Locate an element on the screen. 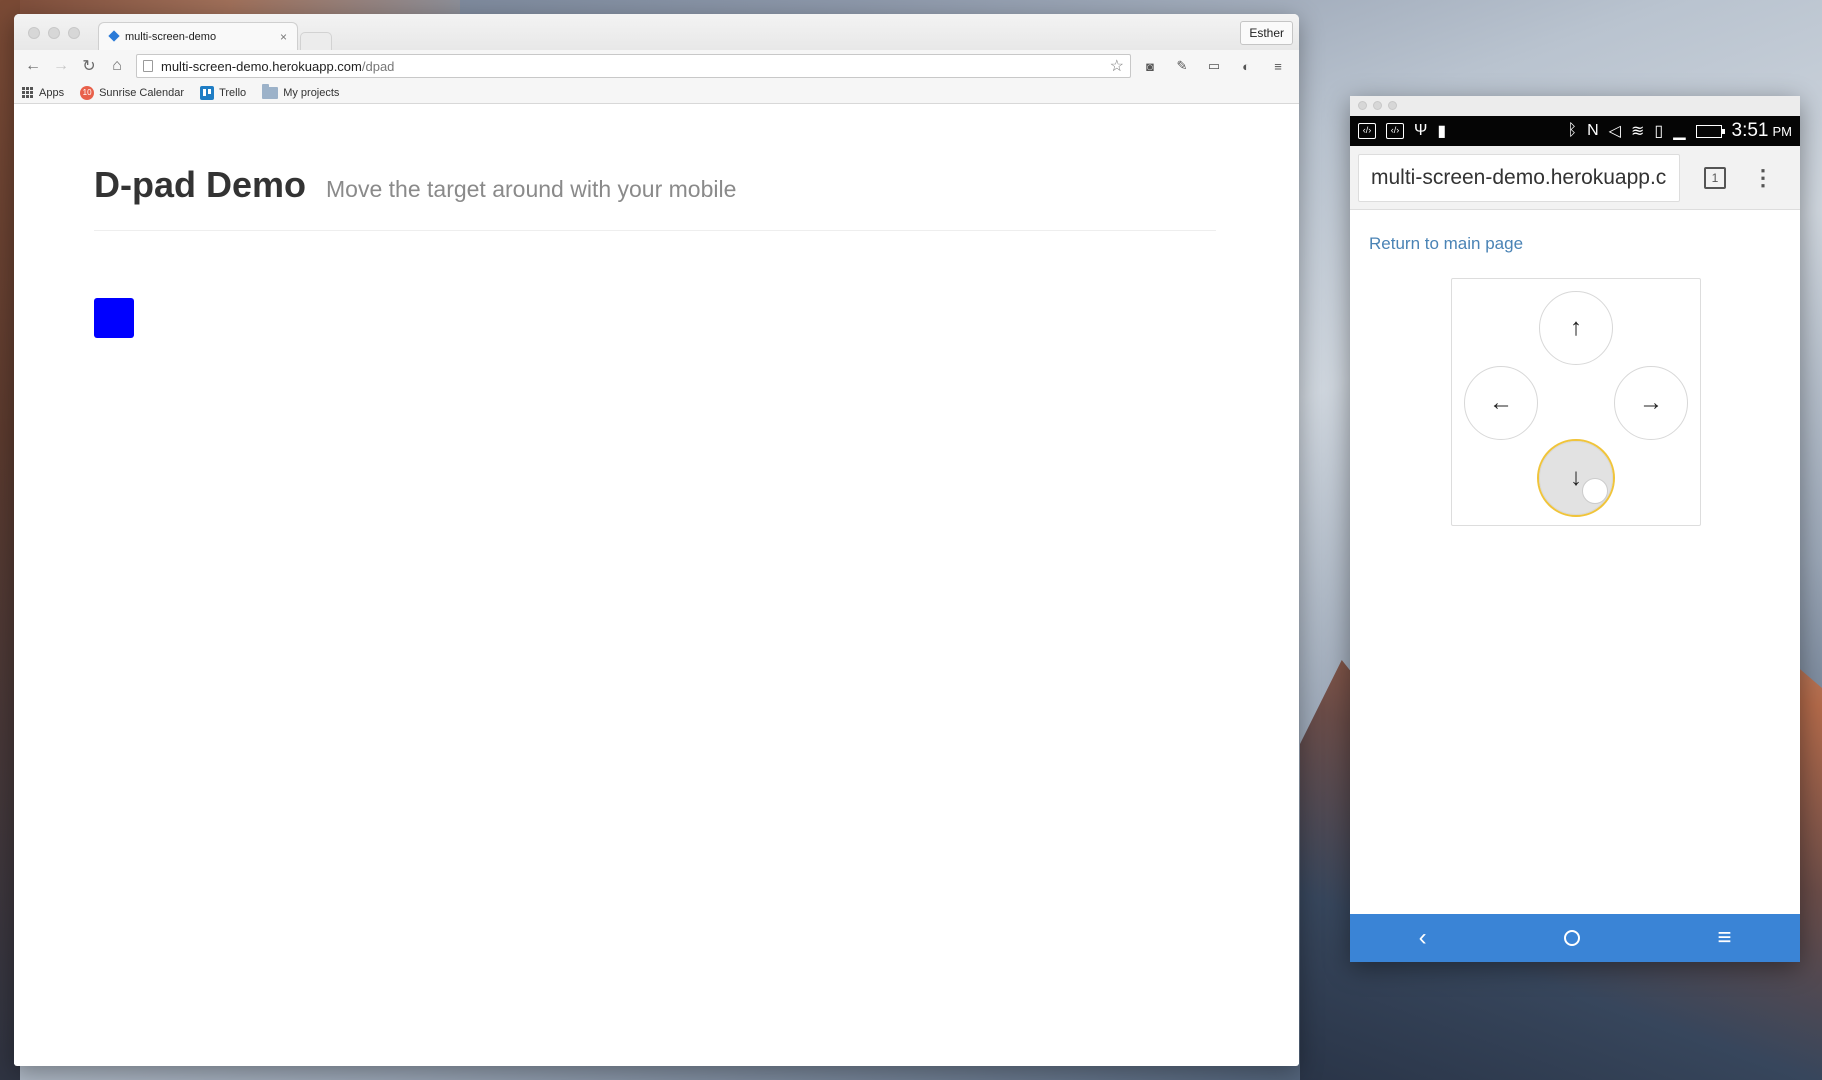 The image size is (1822, 1080). home-icon is located at coordinates (1571, 938).